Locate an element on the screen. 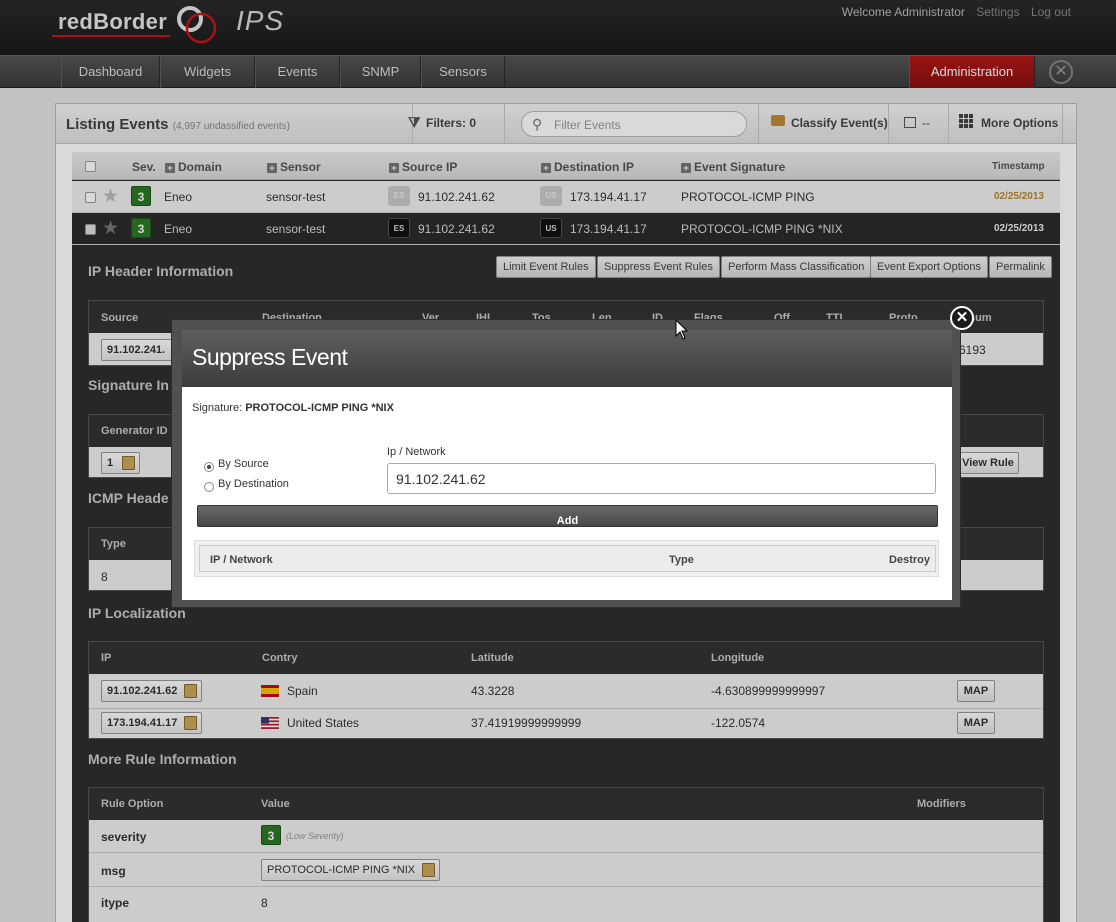  by-destination-radio is located at coordinates (209, 487).